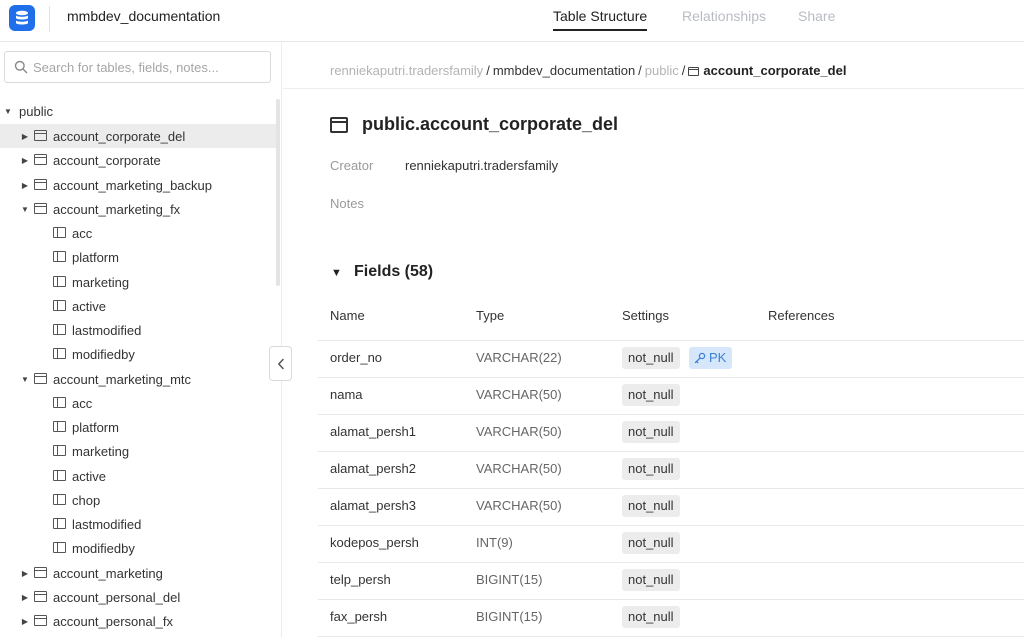 Image resolution: width=1024 pixels, height=637 pixels. What do you see at coordinates (519, 357) in the screenshot?
I see `field-type: VARCHAR(22)` at bounding box center [519, 357].